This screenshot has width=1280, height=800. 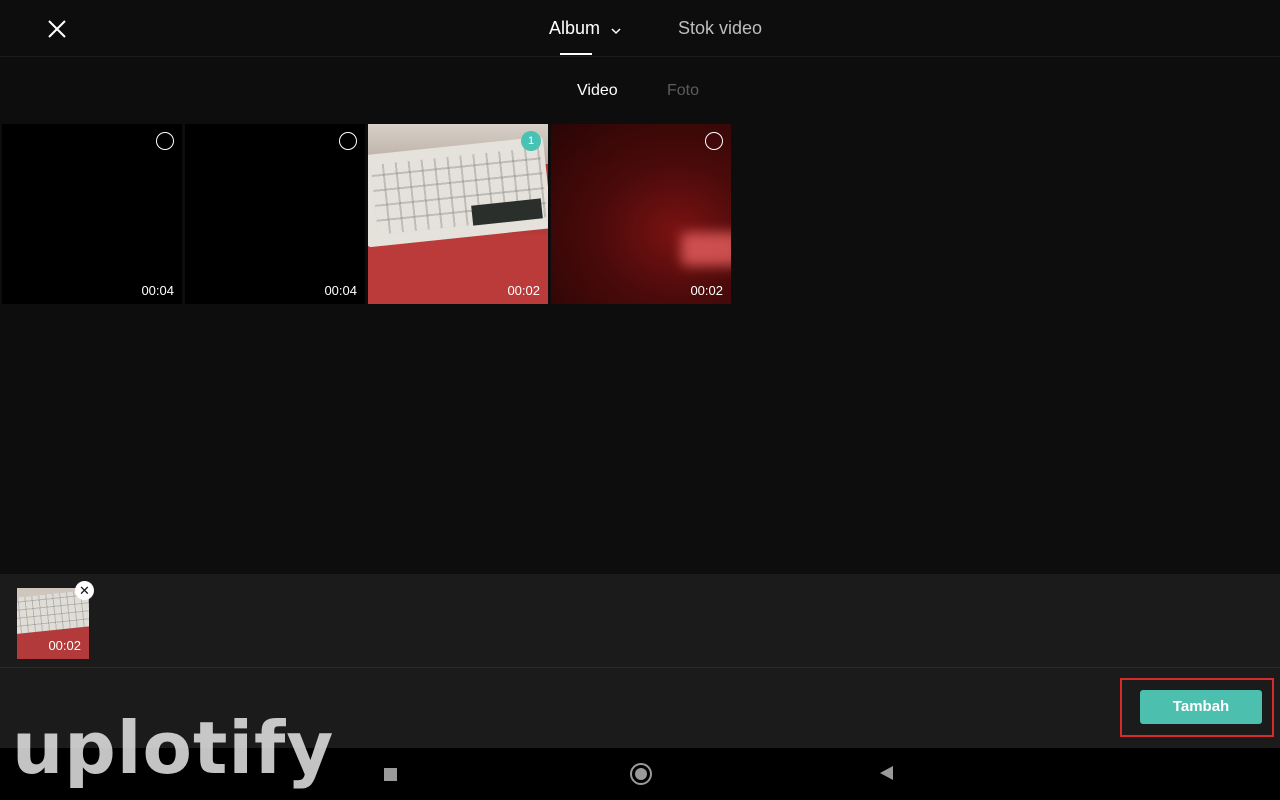 I want to click on close-icon, so click(x=57, y=29).